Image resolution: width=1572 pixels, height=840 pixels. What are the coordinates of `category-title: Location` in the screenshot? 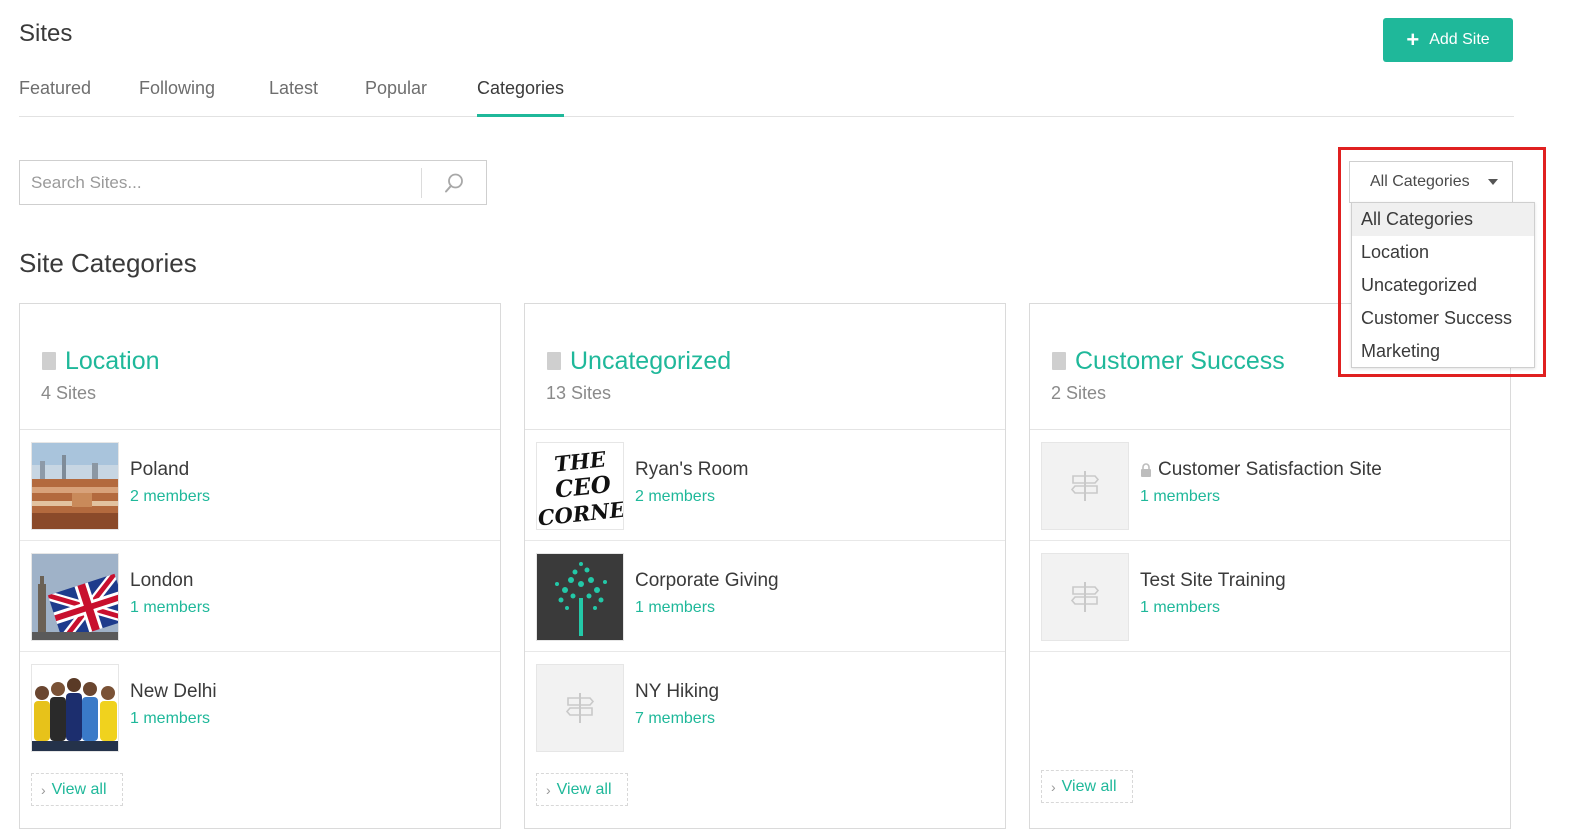 It's located at (112, 361).